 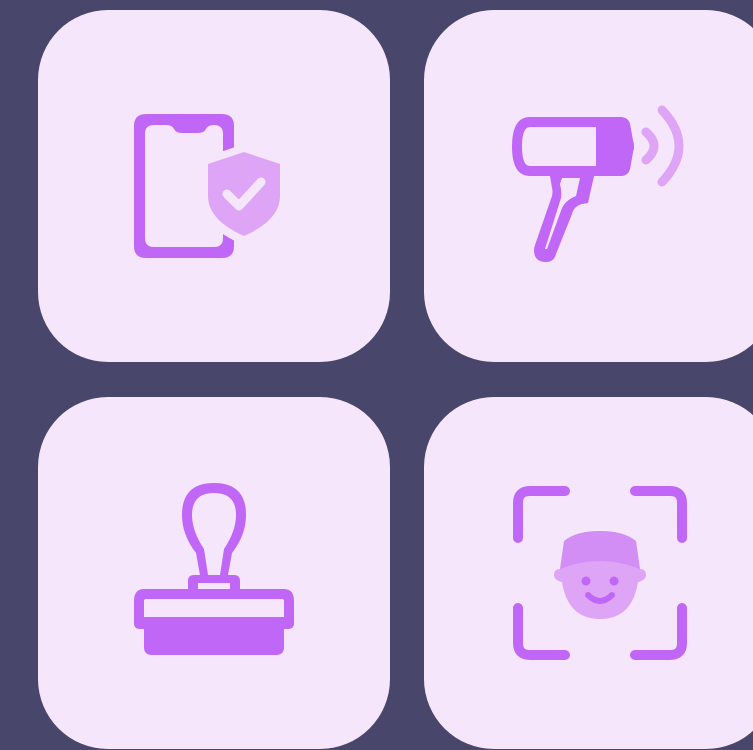 I want to click on rubber-stamp-icon, so click(x=214, y=569).